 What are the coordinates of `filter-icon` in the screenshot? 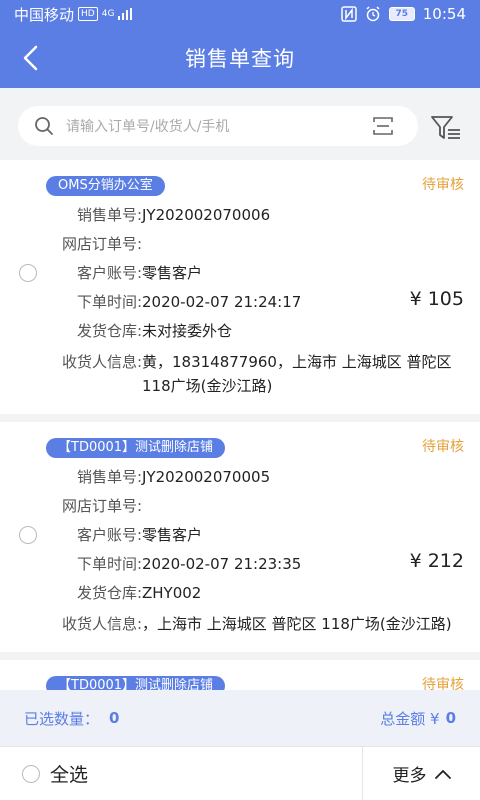 It's located at (445, 127).